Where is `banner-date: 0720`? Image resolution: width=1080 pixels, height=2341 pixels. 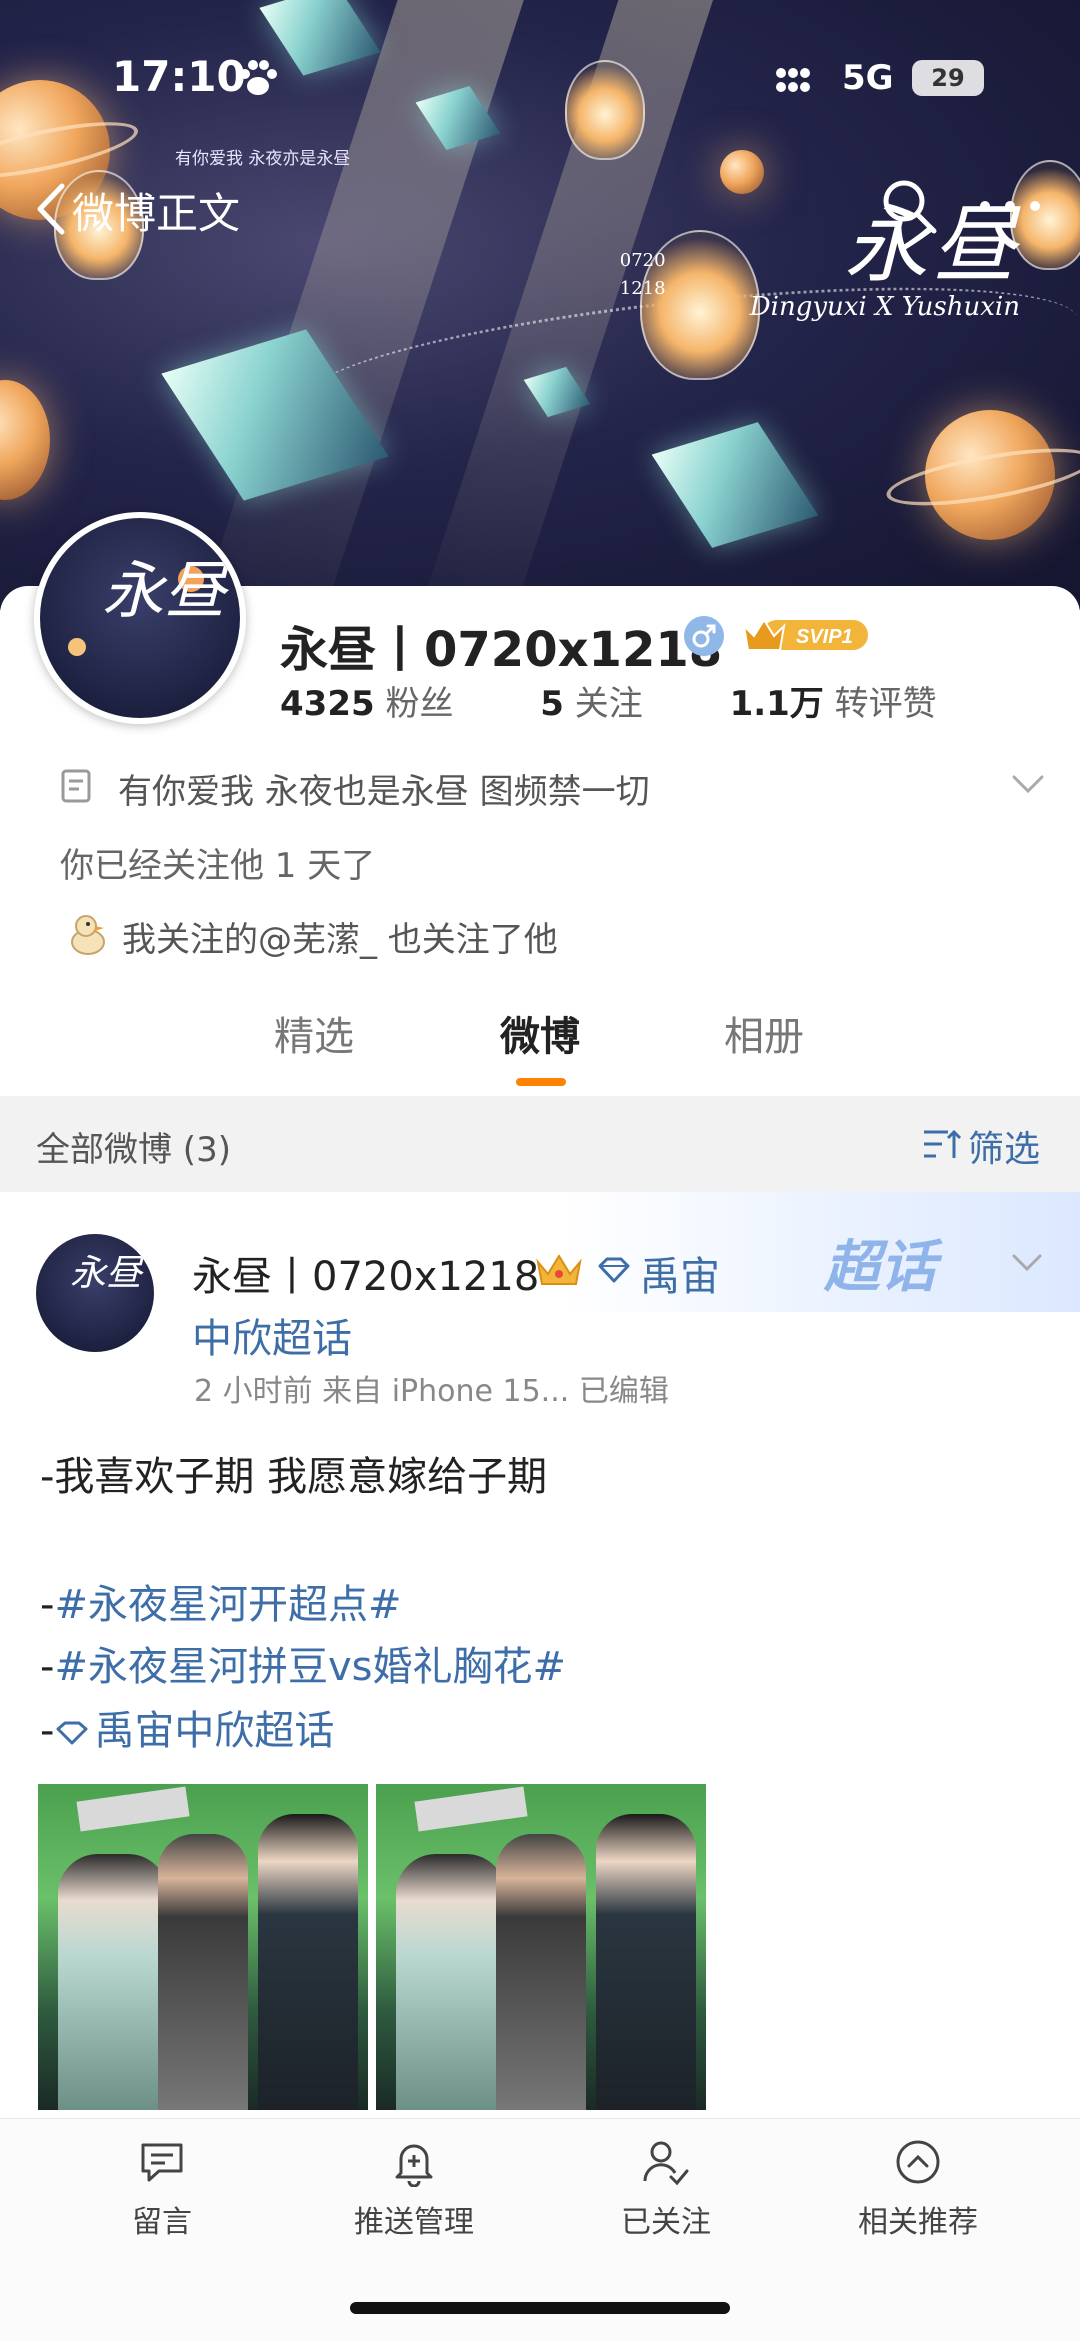
banner-date: 0720 is located at coordinates (642, 260).